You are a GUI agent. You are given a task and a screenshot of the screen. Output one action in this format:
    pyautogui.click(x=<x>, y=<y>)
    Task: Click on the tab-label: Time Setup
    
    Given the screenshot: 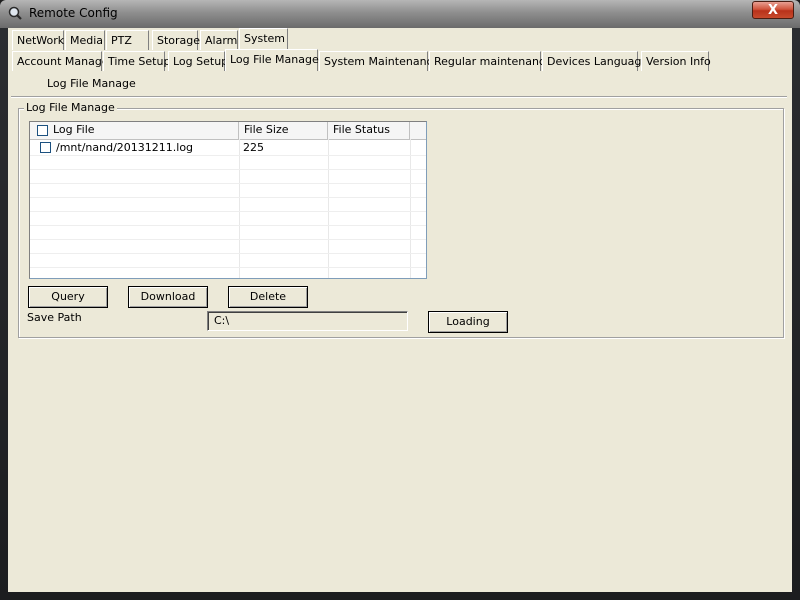 What is the action you would take?
    pyautogui.click(x=139, y=61)
    